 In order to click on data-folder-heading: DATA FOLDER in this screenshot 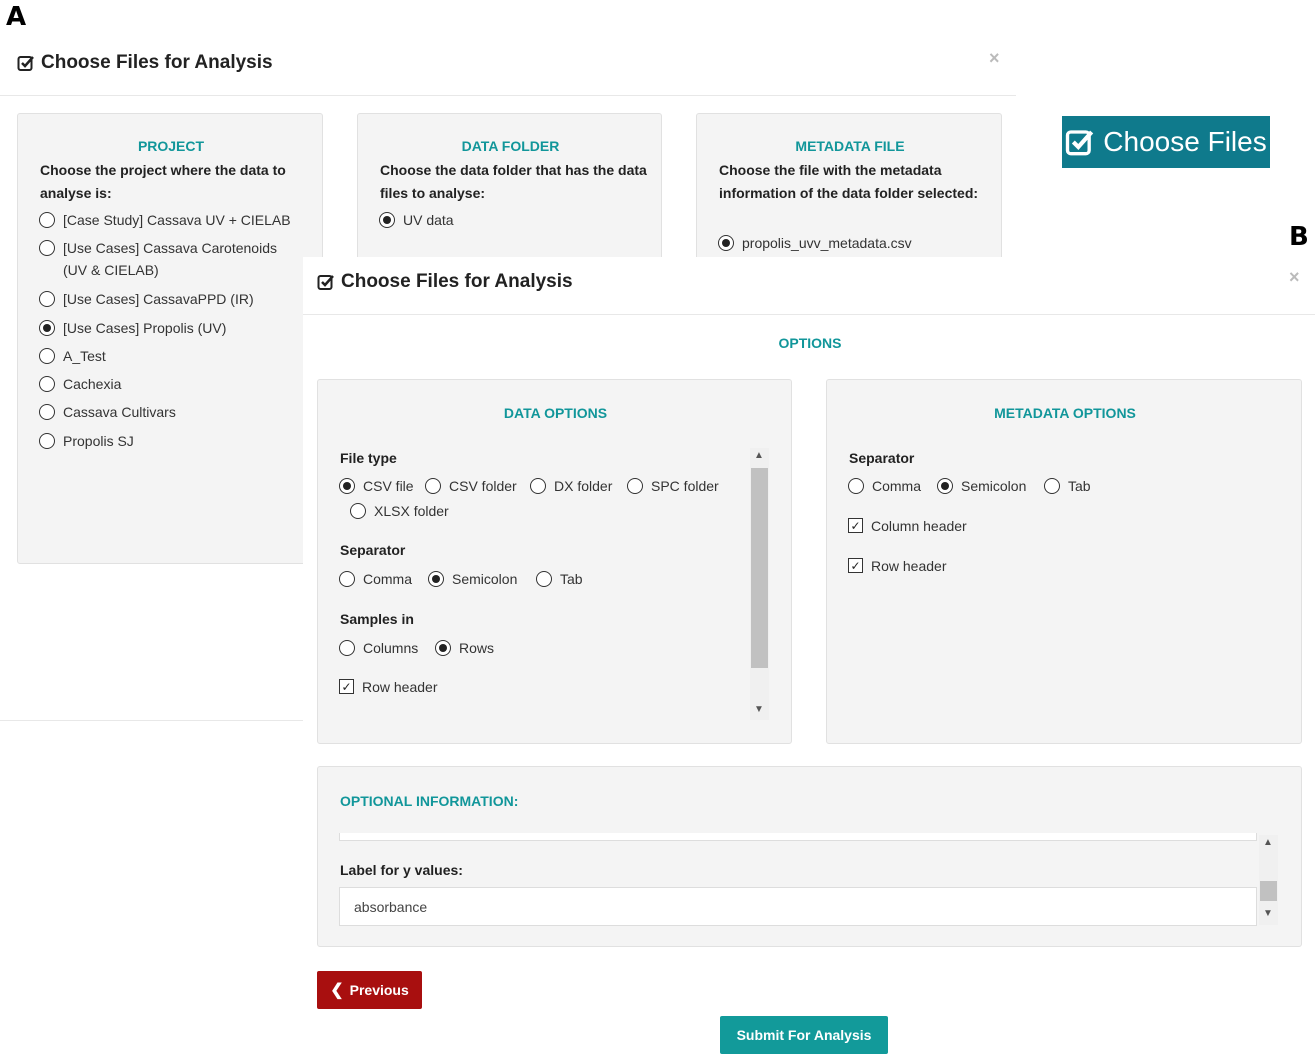, I will do `click(510, 146)`.